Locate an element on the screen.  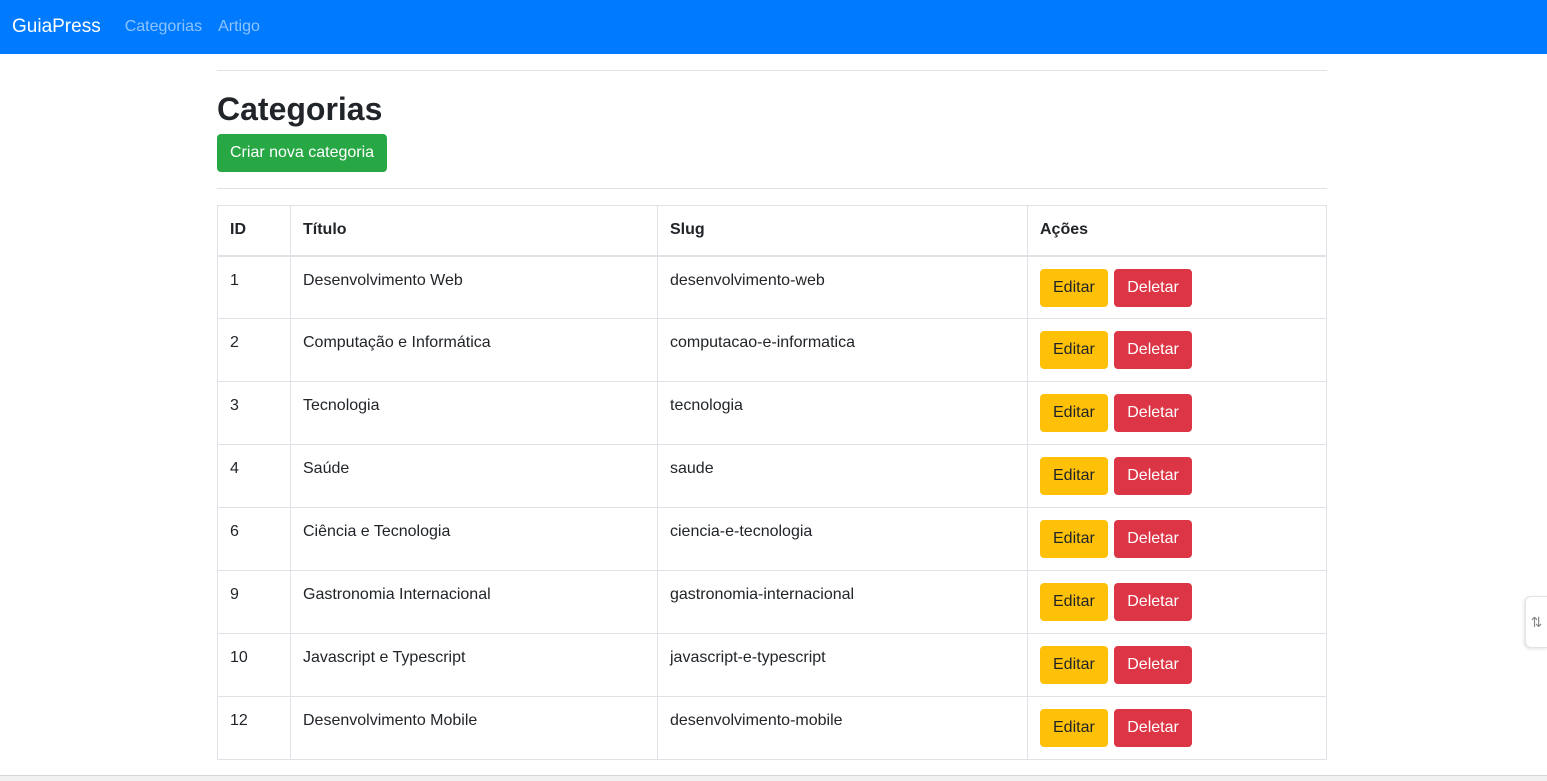
nav-link-categorias: Categorias is located at coordinates (163, 27).